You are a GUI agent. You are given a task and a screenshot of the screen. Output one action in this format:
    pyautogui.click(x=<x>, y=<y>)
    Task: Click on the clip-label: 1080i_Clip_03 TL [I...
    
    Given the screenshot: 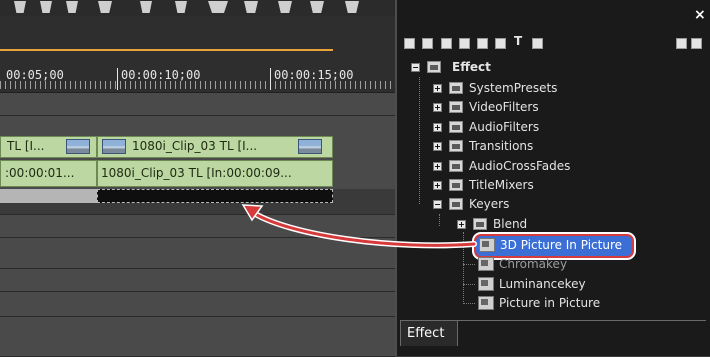 What is the action you would take?
    pyautogui.click(x=195, y=146)
    